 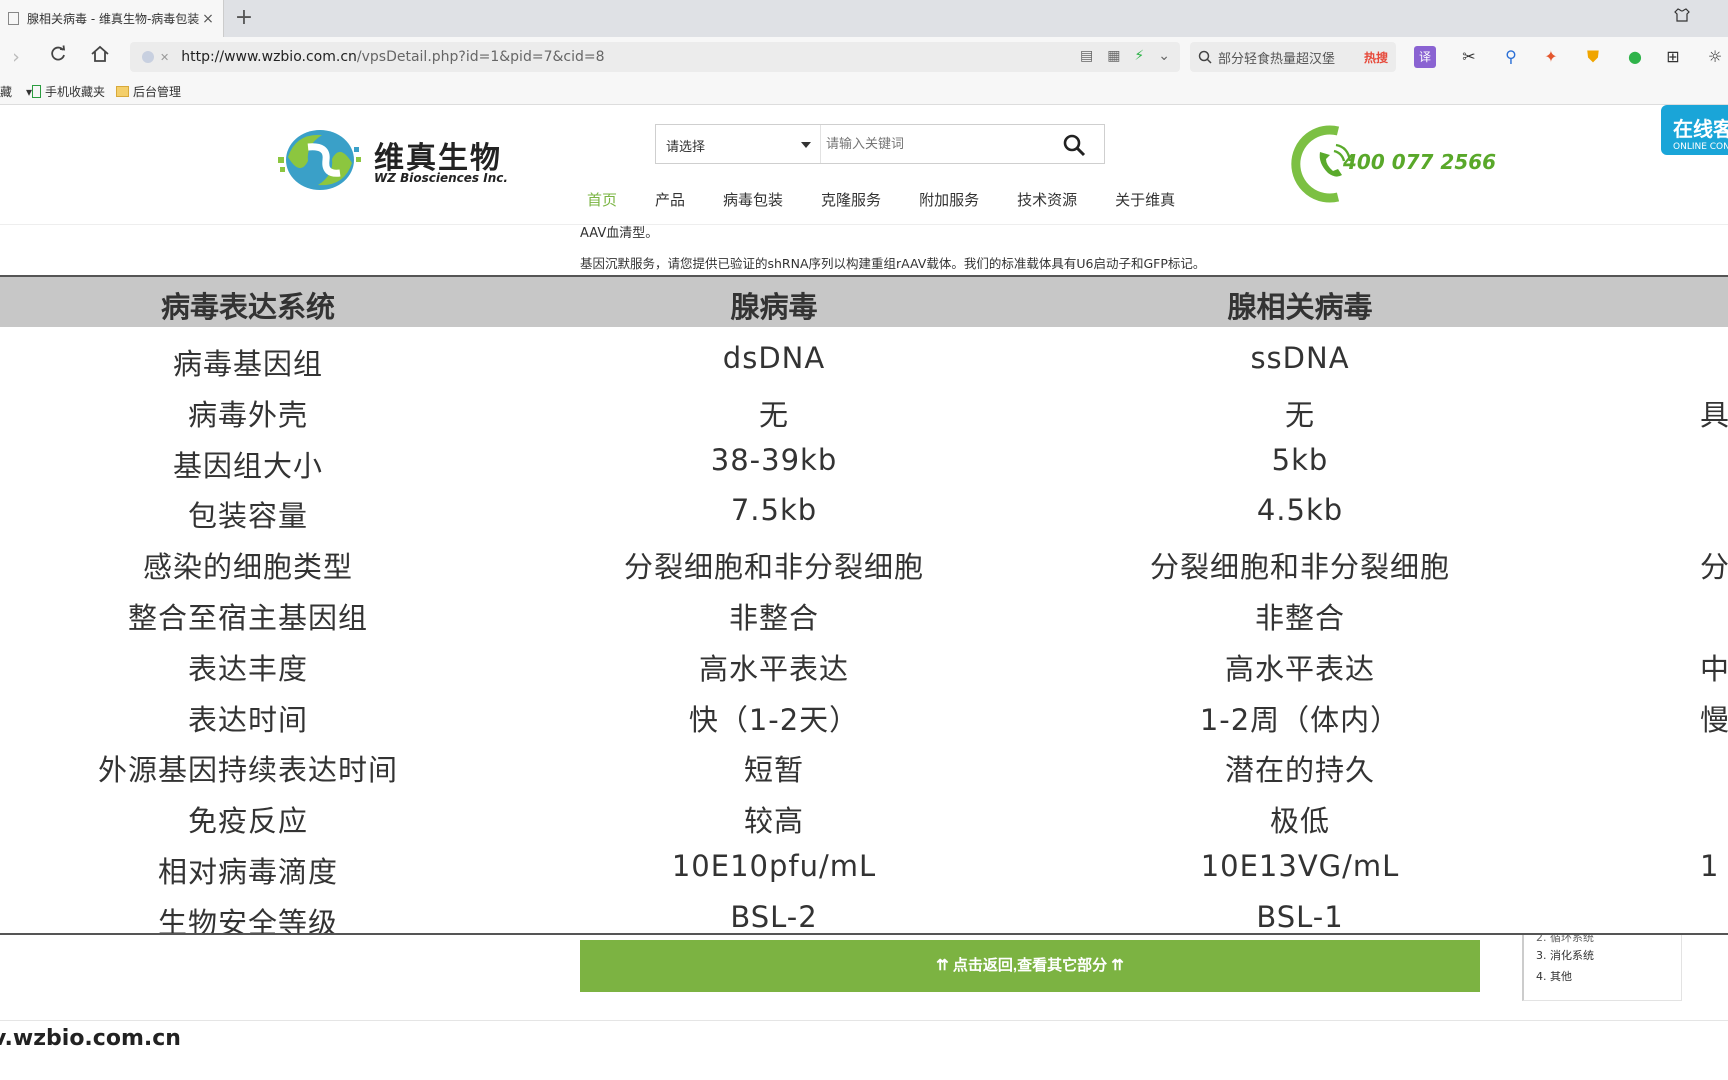 What do you see at coordinates (58, 57) in the screenshot?
I see `reload-icon` at bounding box center [58, 57].